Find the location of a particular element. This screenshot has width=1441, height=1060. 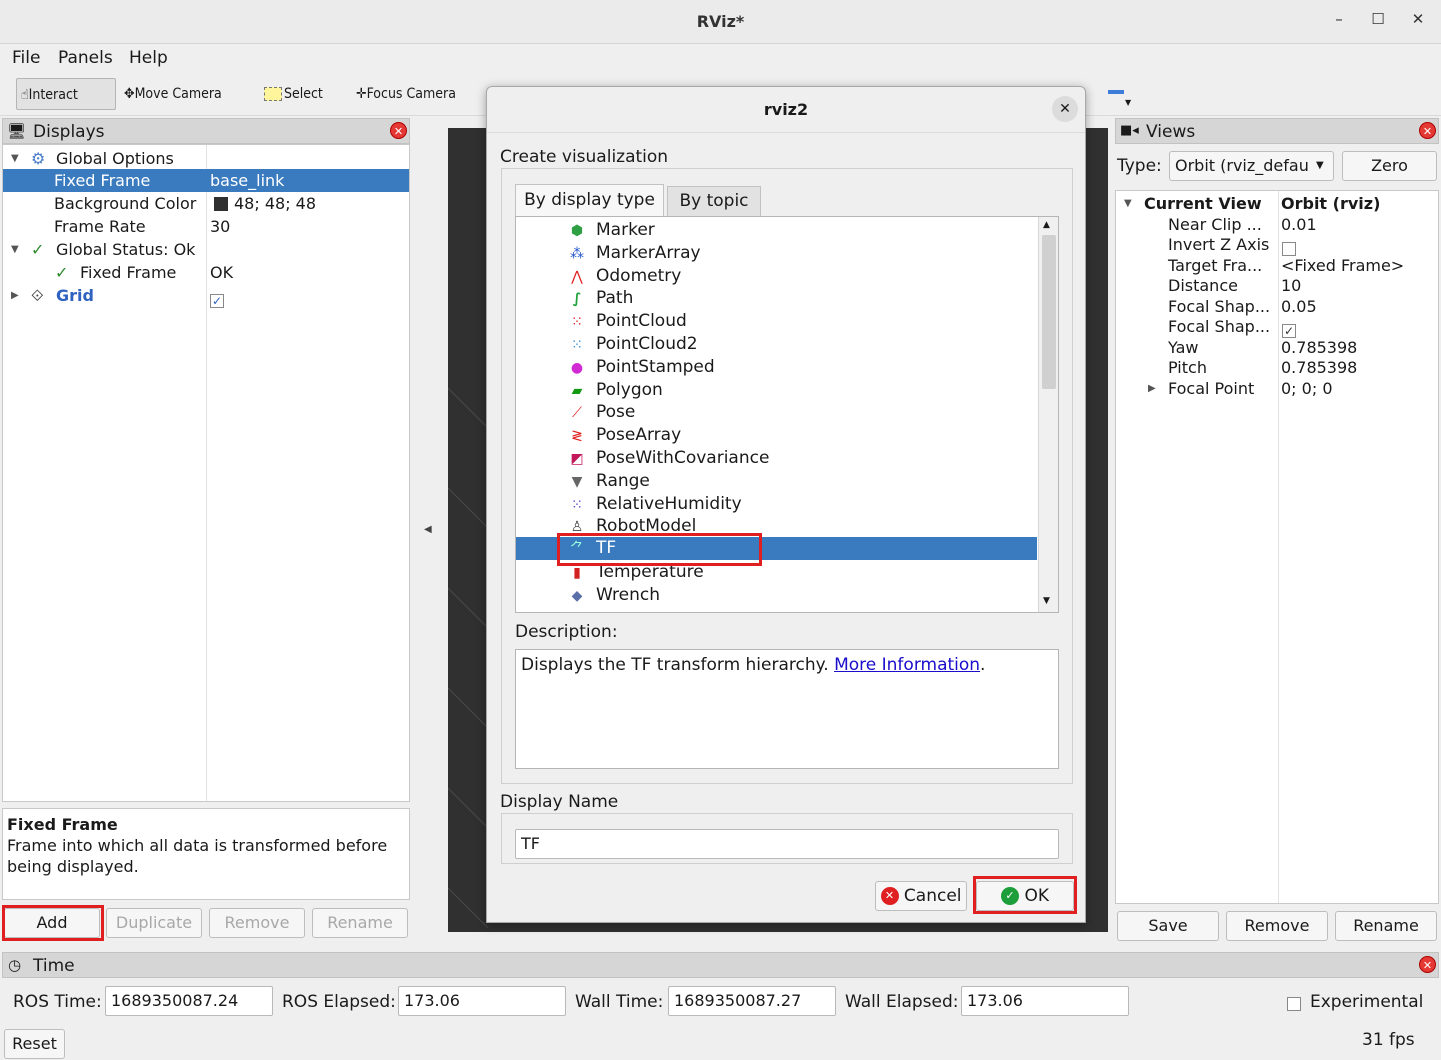

clock-icon: ◷ is located at coordinates (15, 965).